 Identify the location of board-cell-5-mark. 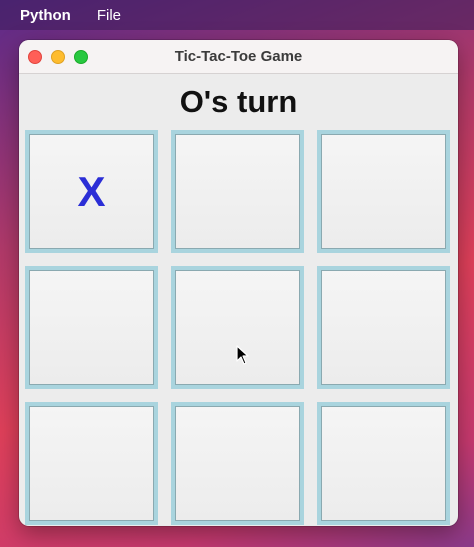
(237, 327).